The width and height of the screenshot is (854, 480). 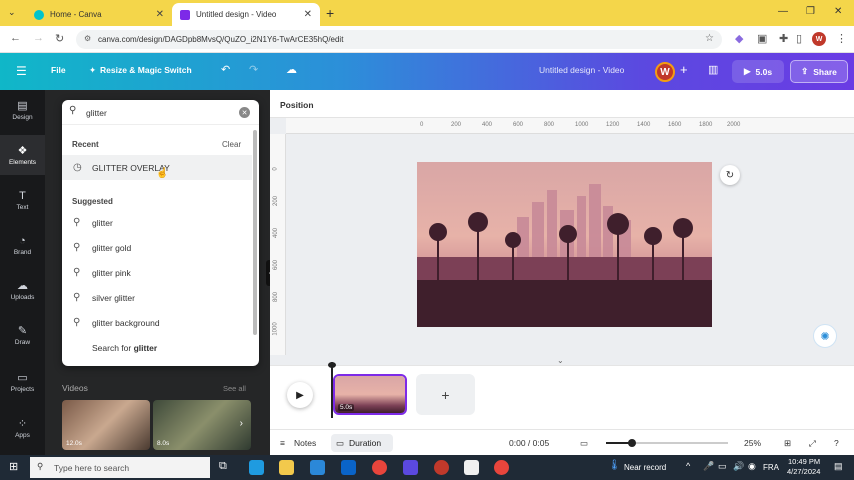 What do you see at coordinates (709, 38) in the screenshot?
I see `bookmark-star-icon: ☆` at bounding box center [709, 38].